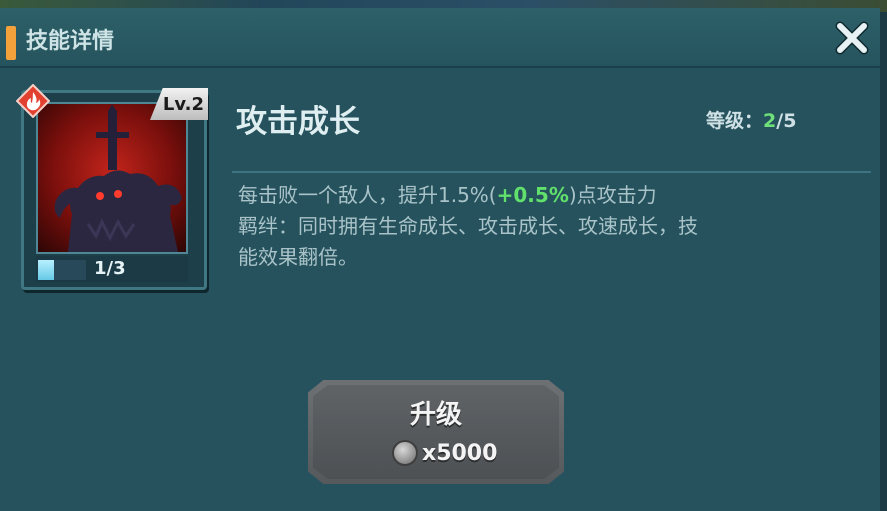 This screenshot has width=887, height=511. What do you see at coordinates (440, 38) in the screenshot?
I see `panel-header` at bounding box center [440, 38].